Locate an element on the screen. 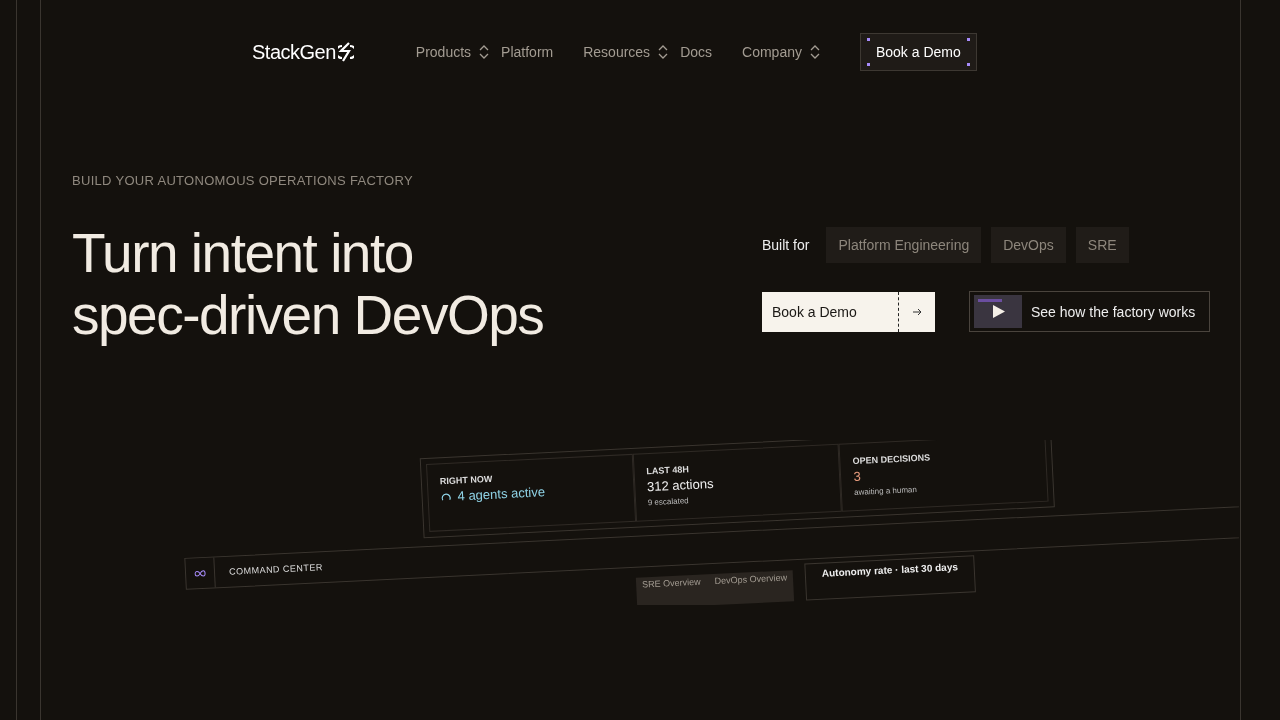 Image resolution: width=1280 pixels, height=720 pixels. stat-value: 312 actions is located at coordinates (680, 485).